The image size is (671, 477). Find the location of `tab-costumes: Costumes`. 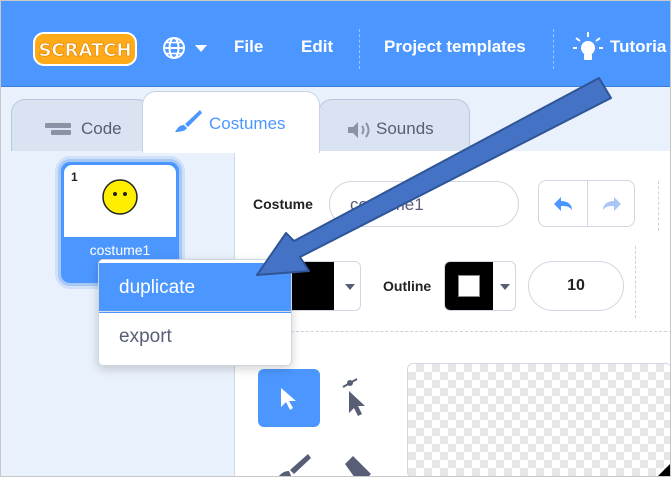

tab-costumes: Costumes is located at coordinates (231, 122).